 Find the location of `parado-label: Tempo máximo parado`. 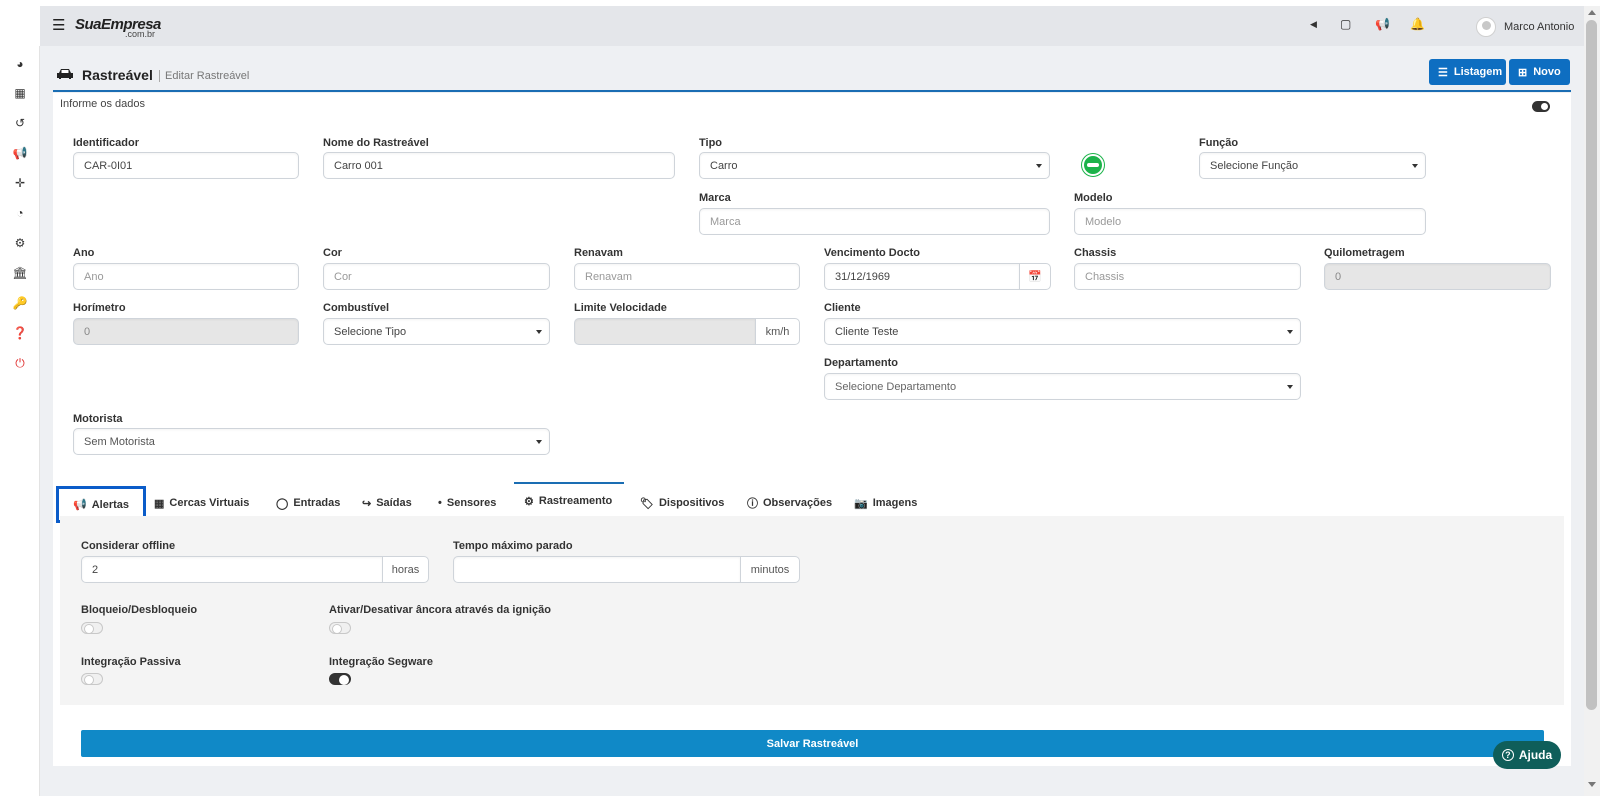

parado-label: Tempo máximo parado is located at coordinates (513, 546).